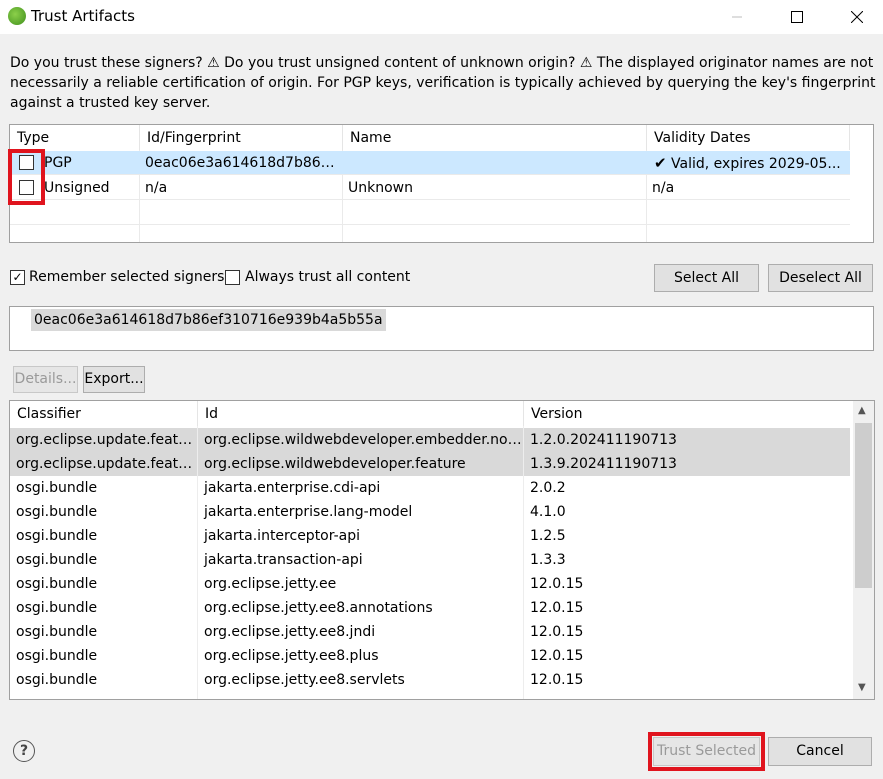 The height and width of the screenshot is (779, 883). I want to click on fingerprint-text: 0eac06e3a614618d7b86ef310716e939b4a5b55a, so click(208, 320).